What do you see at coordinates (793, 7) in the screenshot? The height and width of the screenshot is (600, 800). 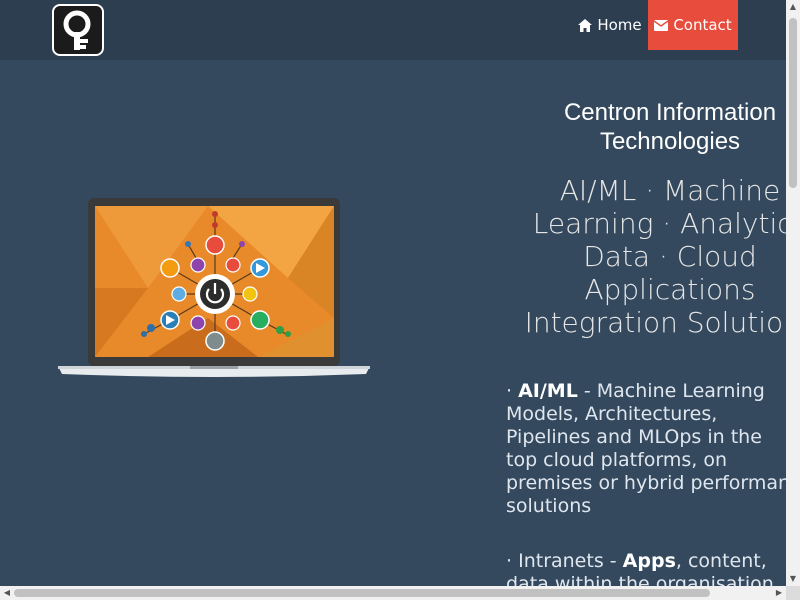 I see `scroll-up-arrow-icon: ▲` at bounding box center [793, 7].